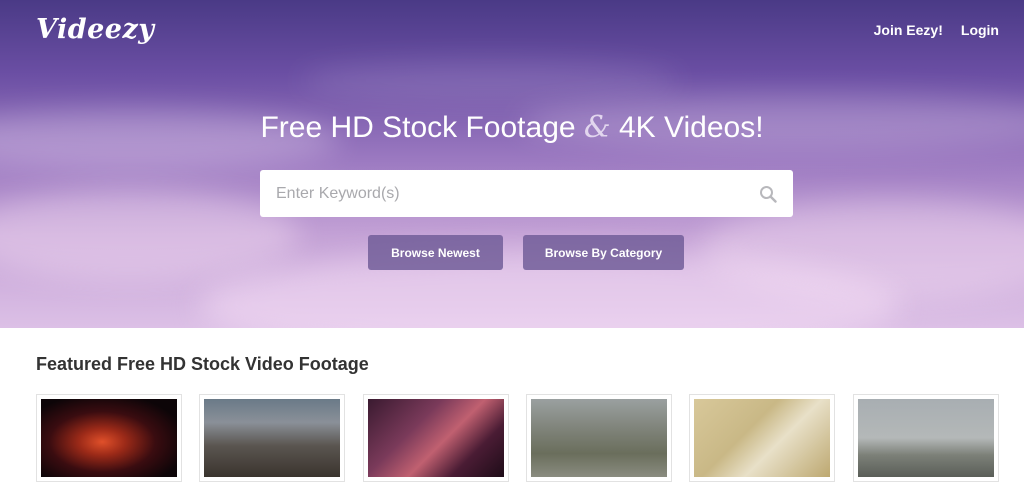 The height and width of the screenshot is (491, 1024). I want to click on top-nav: Join Eezy! Login, so click(936, 30).